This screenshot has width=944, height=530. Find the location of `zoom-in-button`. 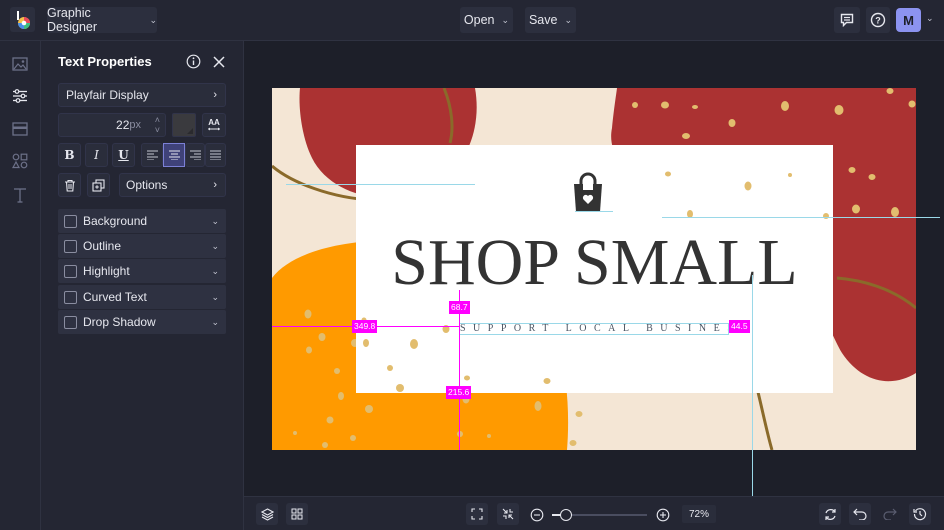

zoom-in-button is located at coordinates (663, 517).